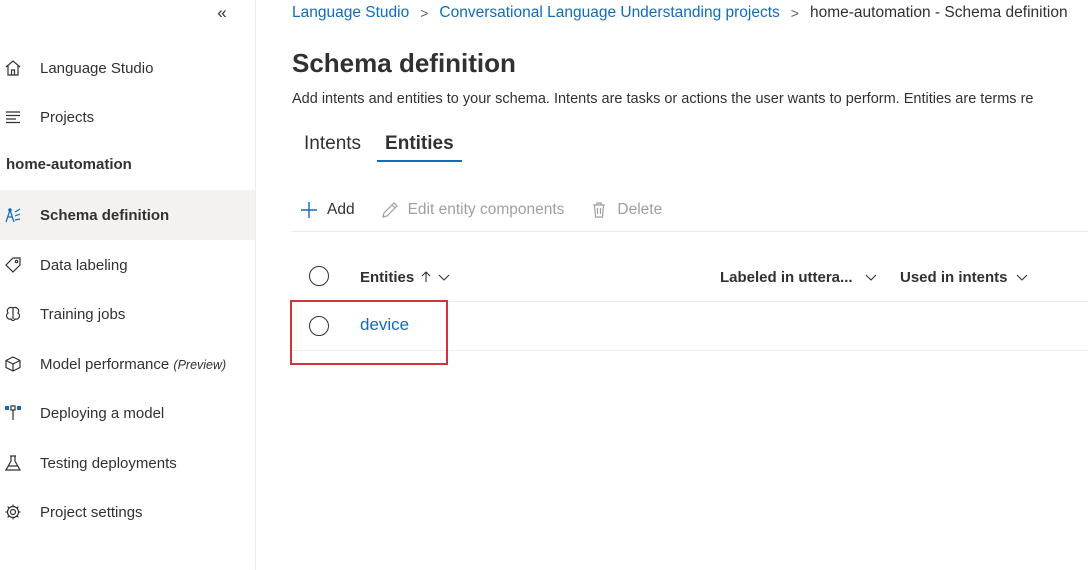 Image resolution: width=1088 pixels, height=570 pixels. Describe the element at coordinates (127, 117) in the screenshot. I see `nav-item-projects: Projects` at that location.